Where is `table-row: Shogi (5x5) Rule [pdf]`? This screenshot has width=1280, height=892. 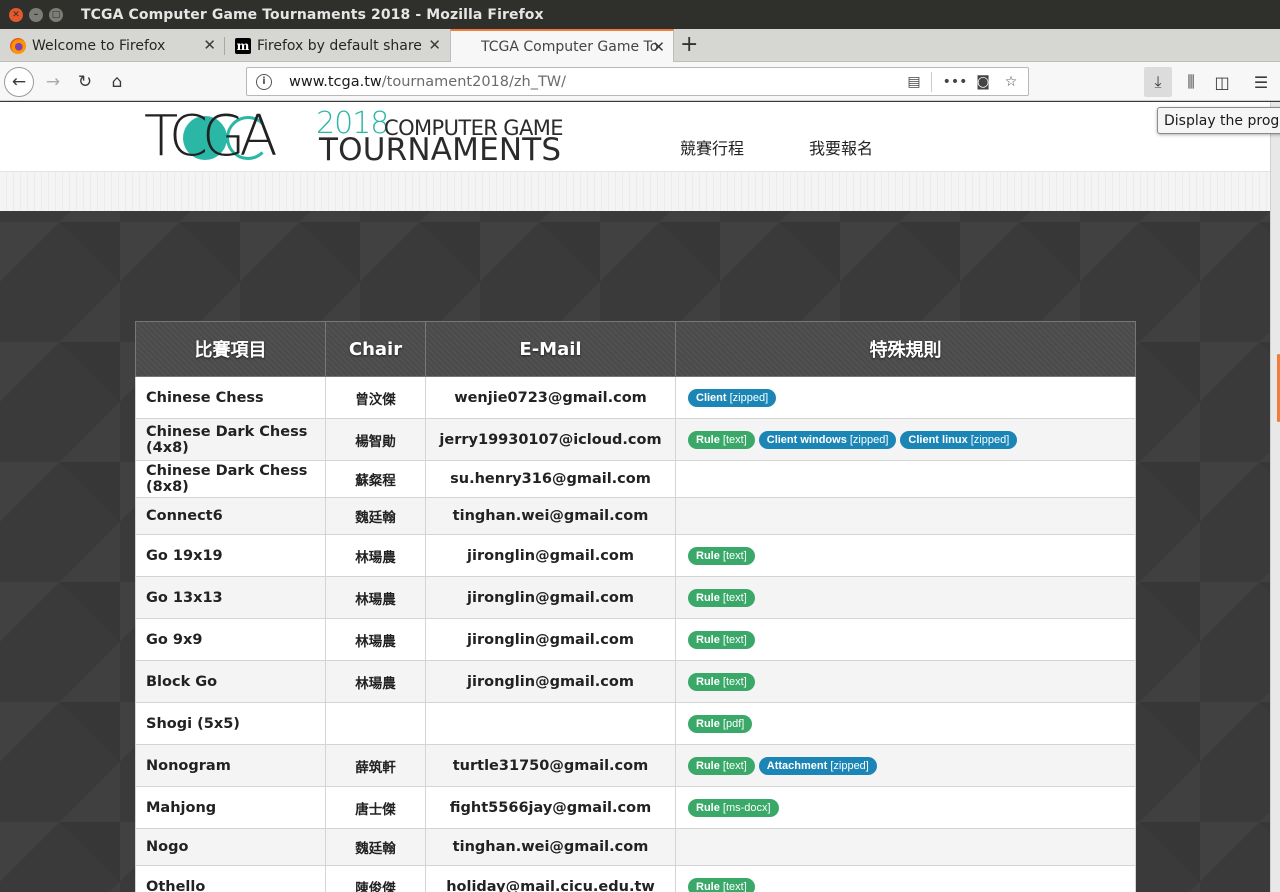 table-row: Shogi (5x5) Rule [pdf] is located at coordinates (635, 723).